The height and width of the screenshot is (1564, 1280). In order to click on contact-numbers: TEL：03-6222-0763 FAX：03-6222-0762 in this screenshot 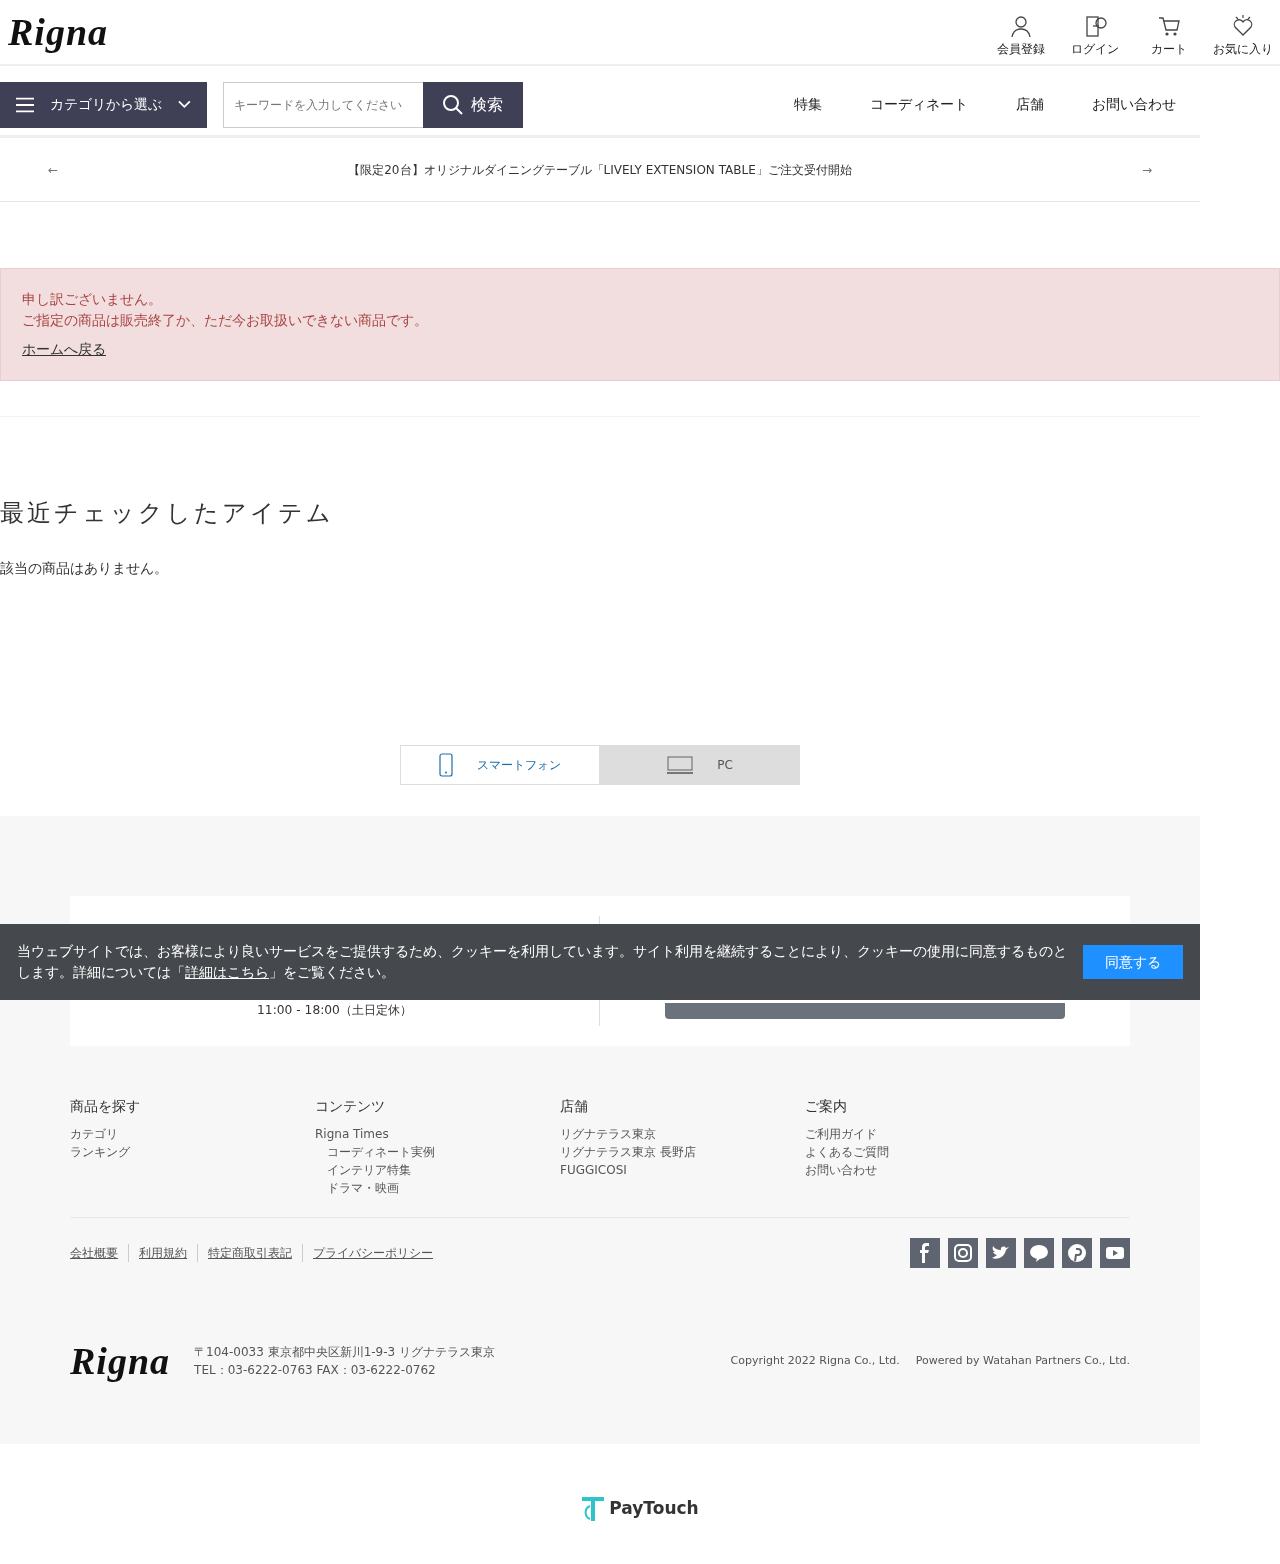, I will do `click(315, 1370)`.